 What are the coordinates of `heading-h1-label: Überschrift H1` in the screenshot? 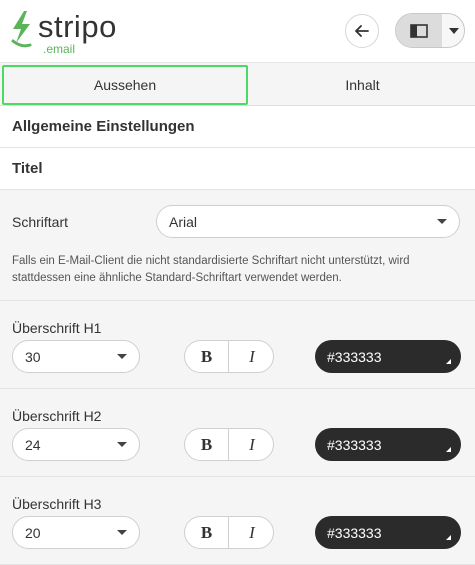 It's located at (57, 328).